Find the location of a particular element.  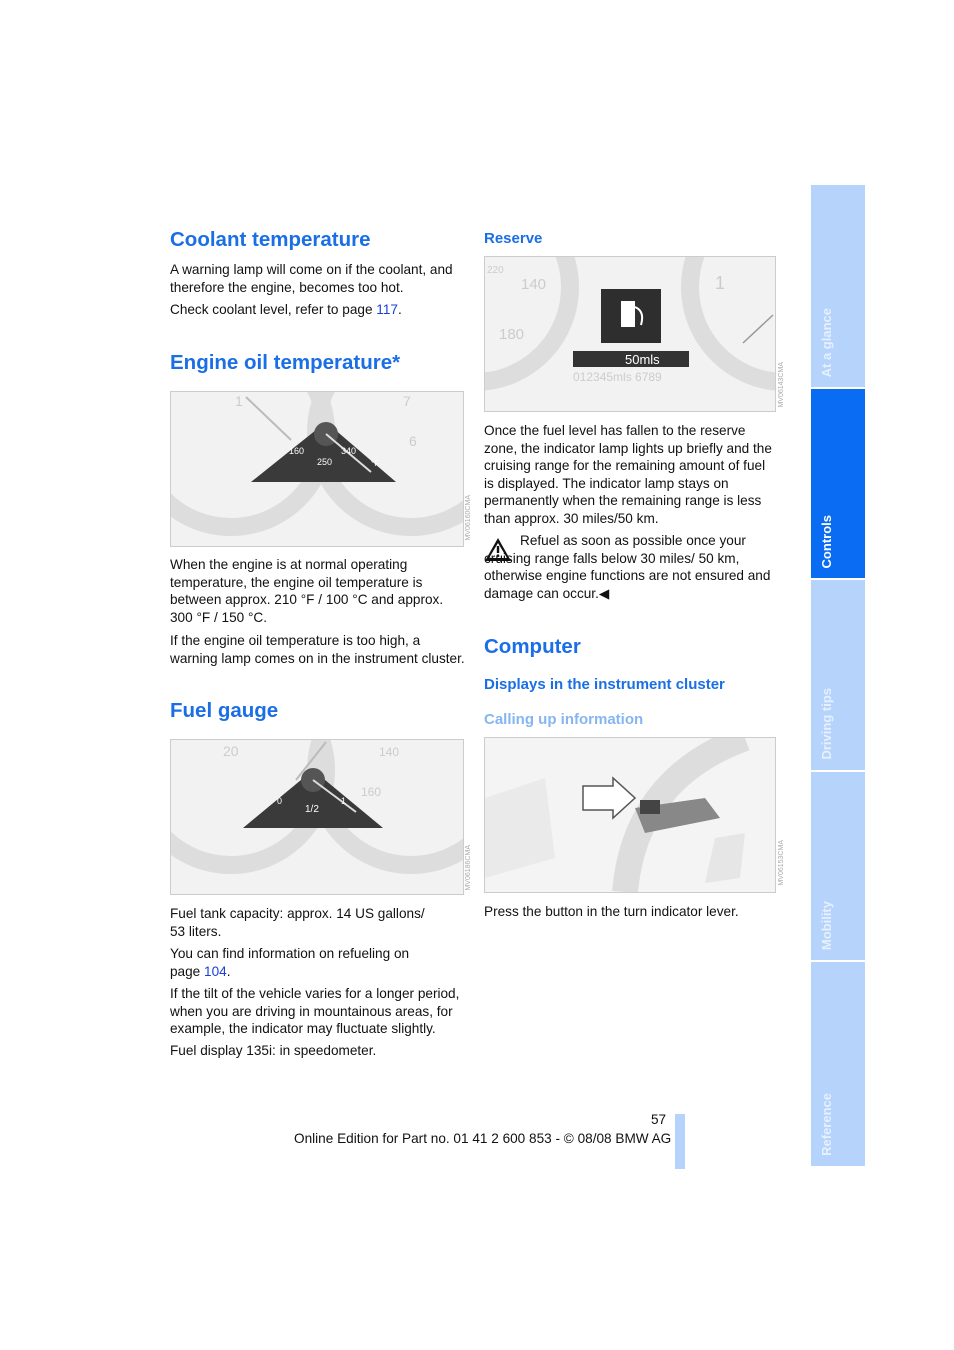

oil-gauge-160: 160 is located at coordinates (296, 451).